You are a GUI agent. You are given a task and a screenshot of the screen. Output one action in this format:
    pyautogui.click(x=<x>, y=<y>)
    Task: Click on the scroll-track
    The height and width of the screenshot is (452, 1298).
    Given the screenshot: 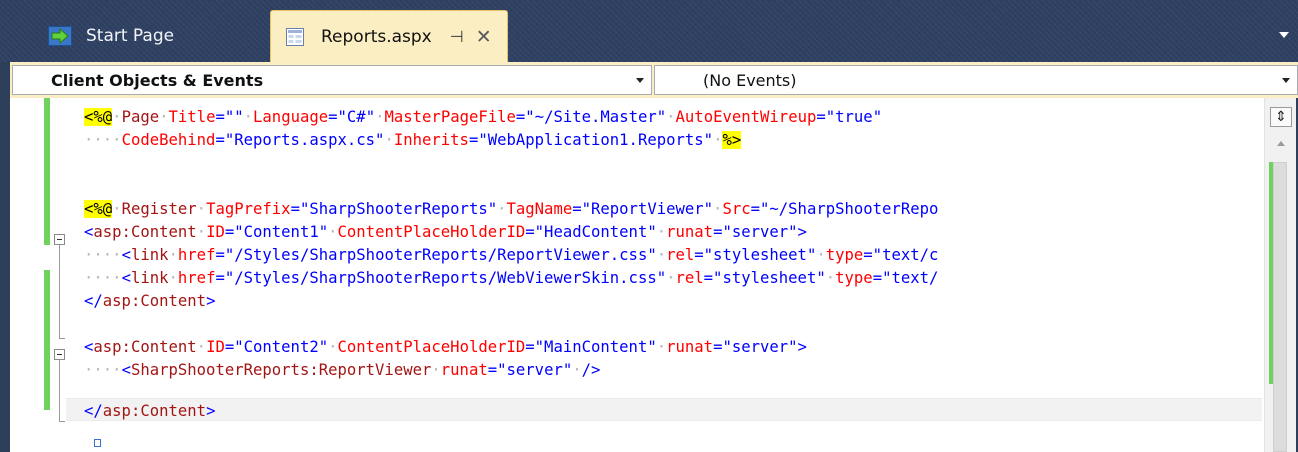 What is the action you would take?
    pyautogui.click(x=1281, y=307)
    